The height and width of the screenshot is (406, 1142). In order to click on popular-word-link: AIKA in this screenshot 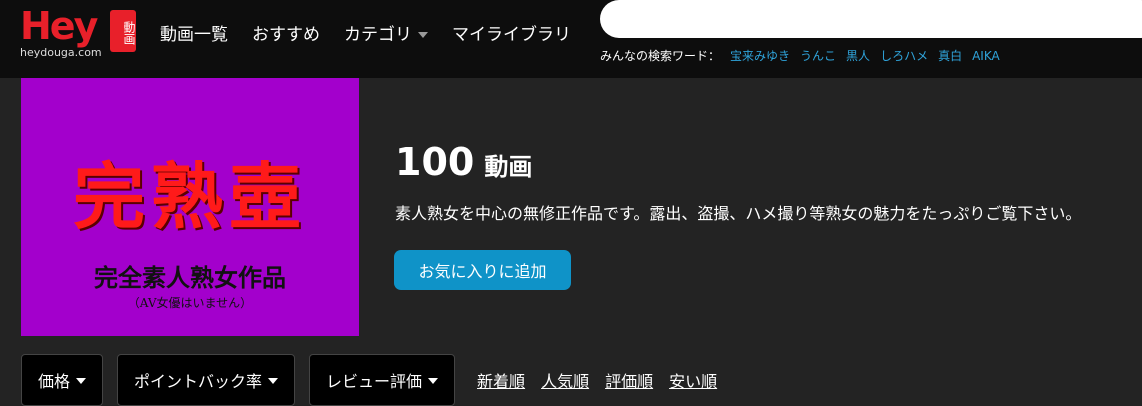, I will do `click(986, 56)`.